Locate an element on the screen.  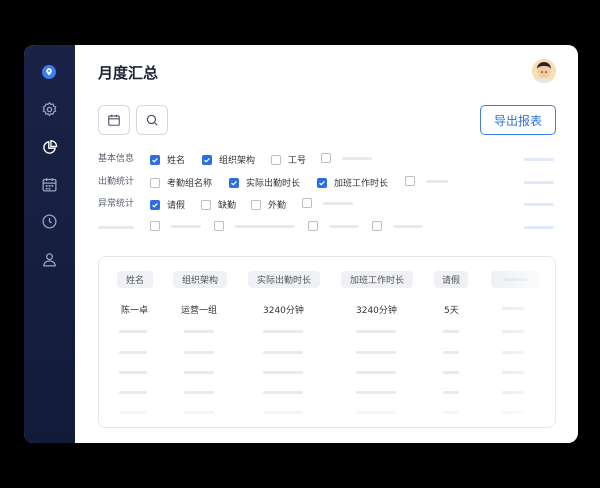
option-label: 姓名 is located at coordinates (176, 161).